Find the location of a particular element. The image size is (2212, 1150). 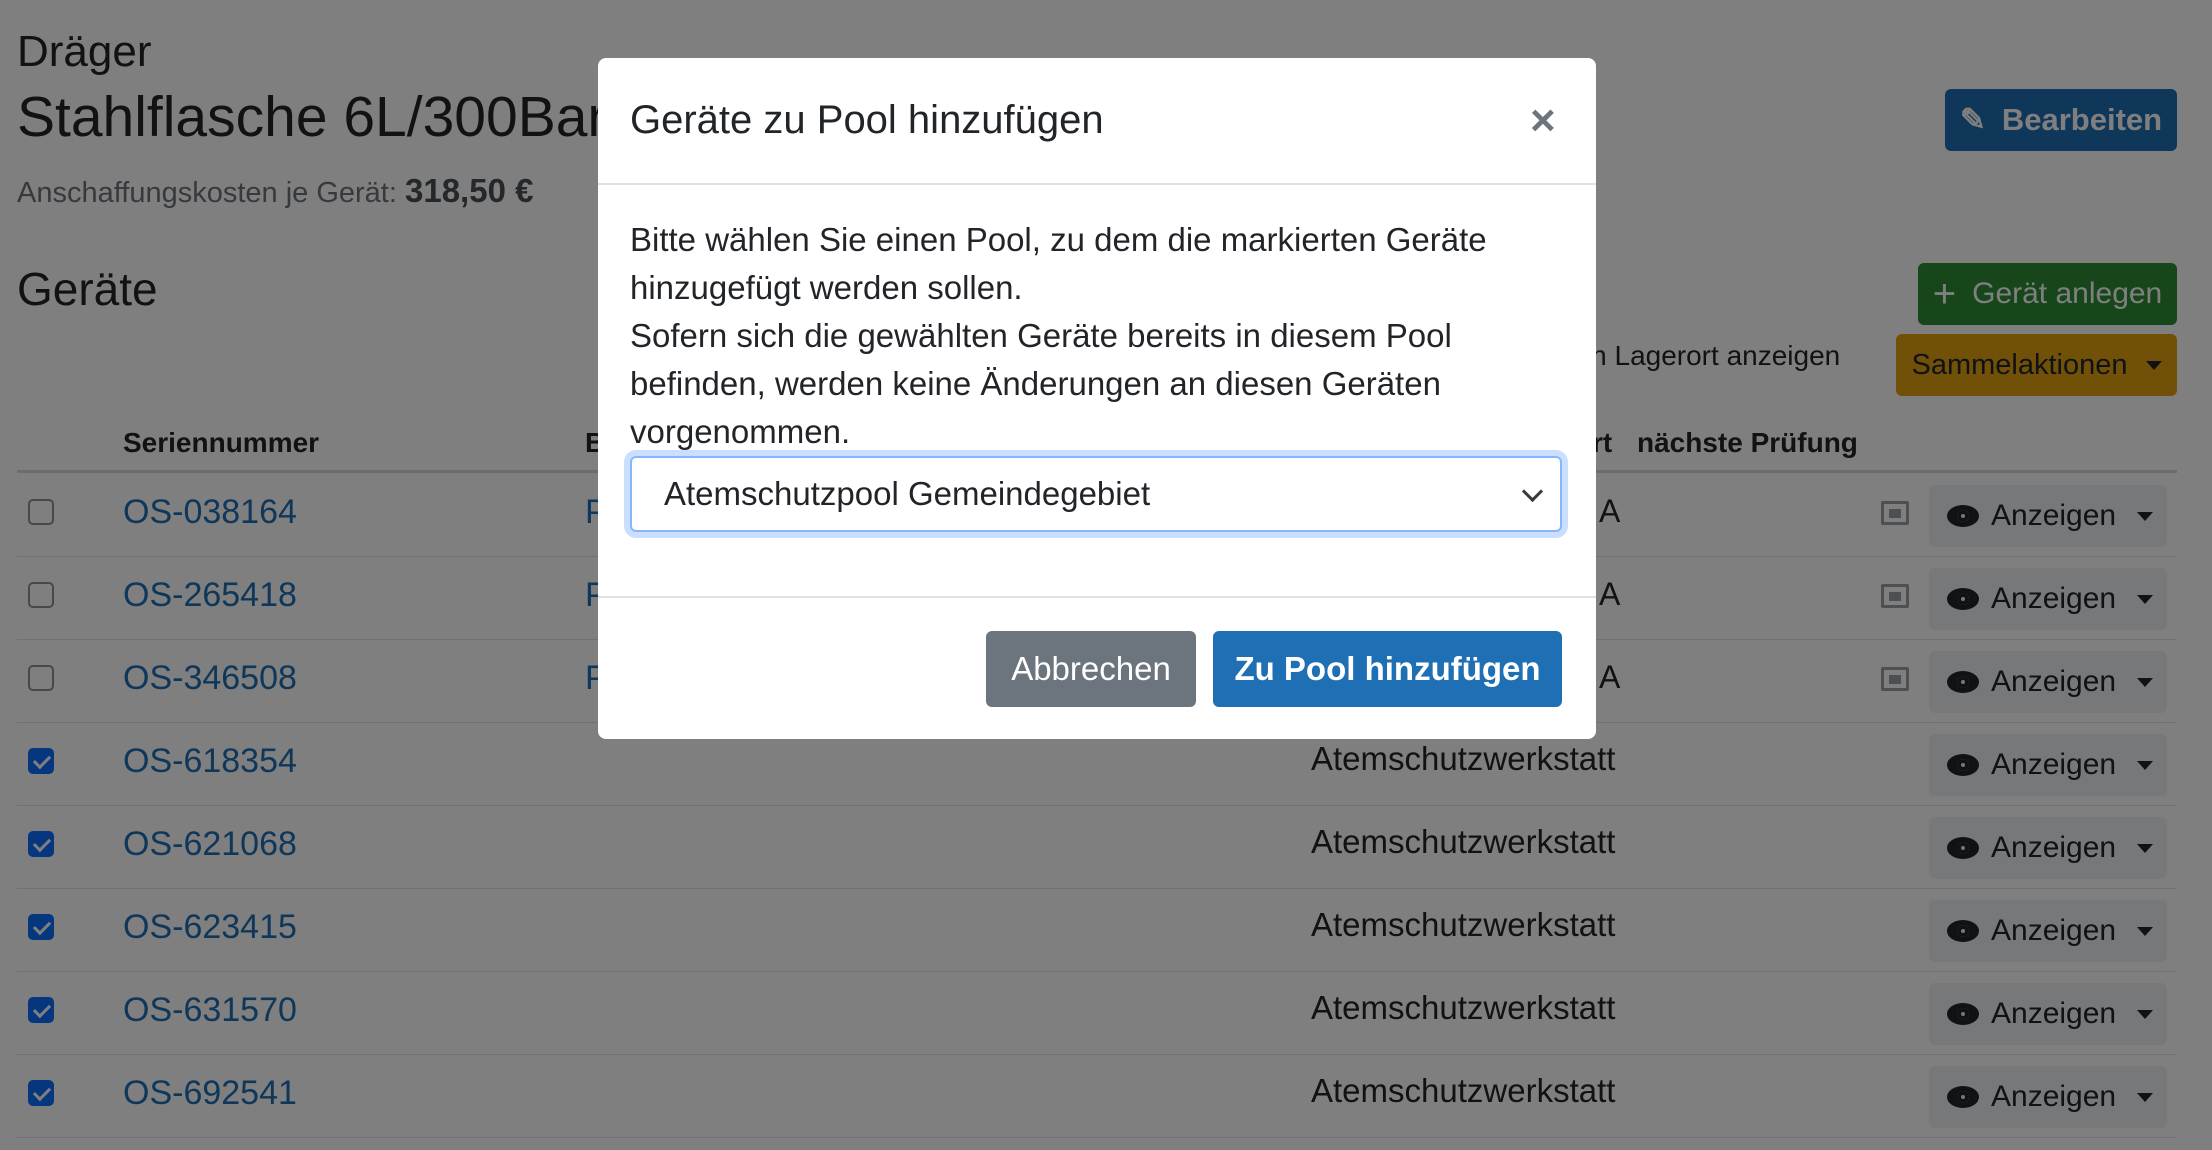

chevron-down-icon is located at coordinates (1532, 491).